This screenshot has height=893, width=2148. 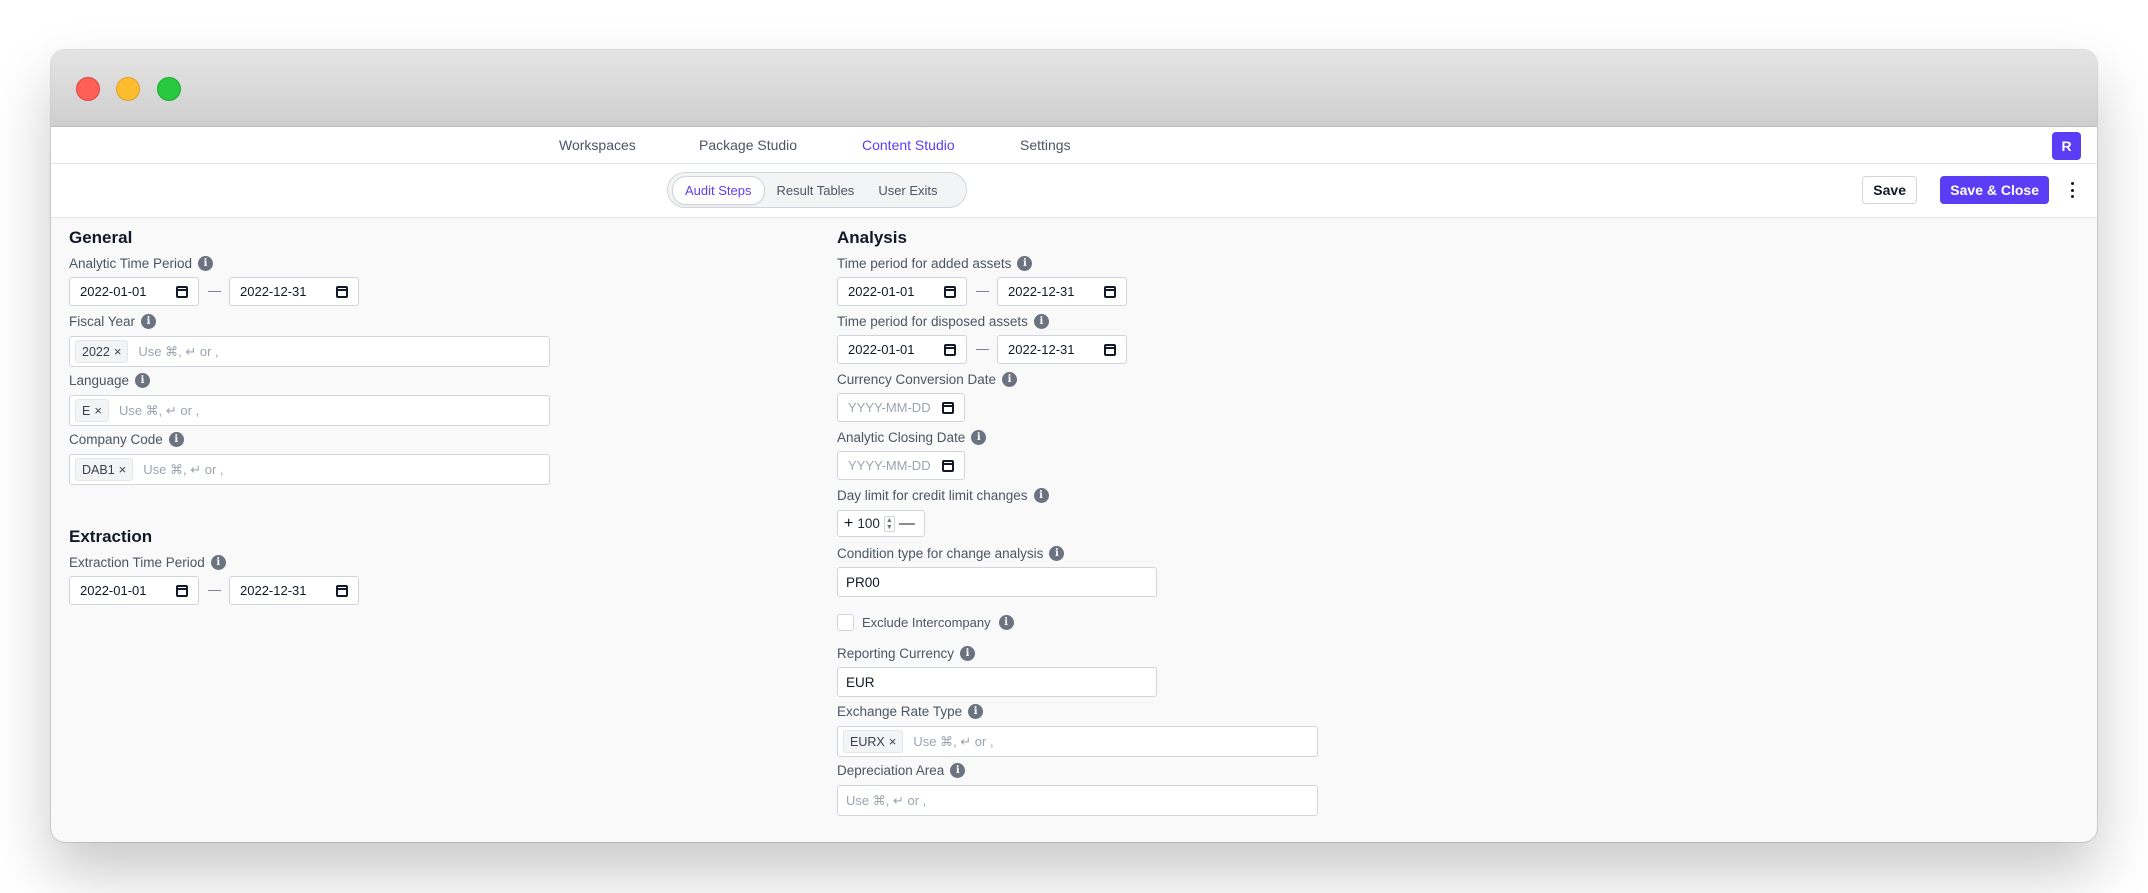 What do you see at coordinates (1994, 190) in the screenshot?
I see `save-close-button: Save & Close` at bounding box center [1994, 190].